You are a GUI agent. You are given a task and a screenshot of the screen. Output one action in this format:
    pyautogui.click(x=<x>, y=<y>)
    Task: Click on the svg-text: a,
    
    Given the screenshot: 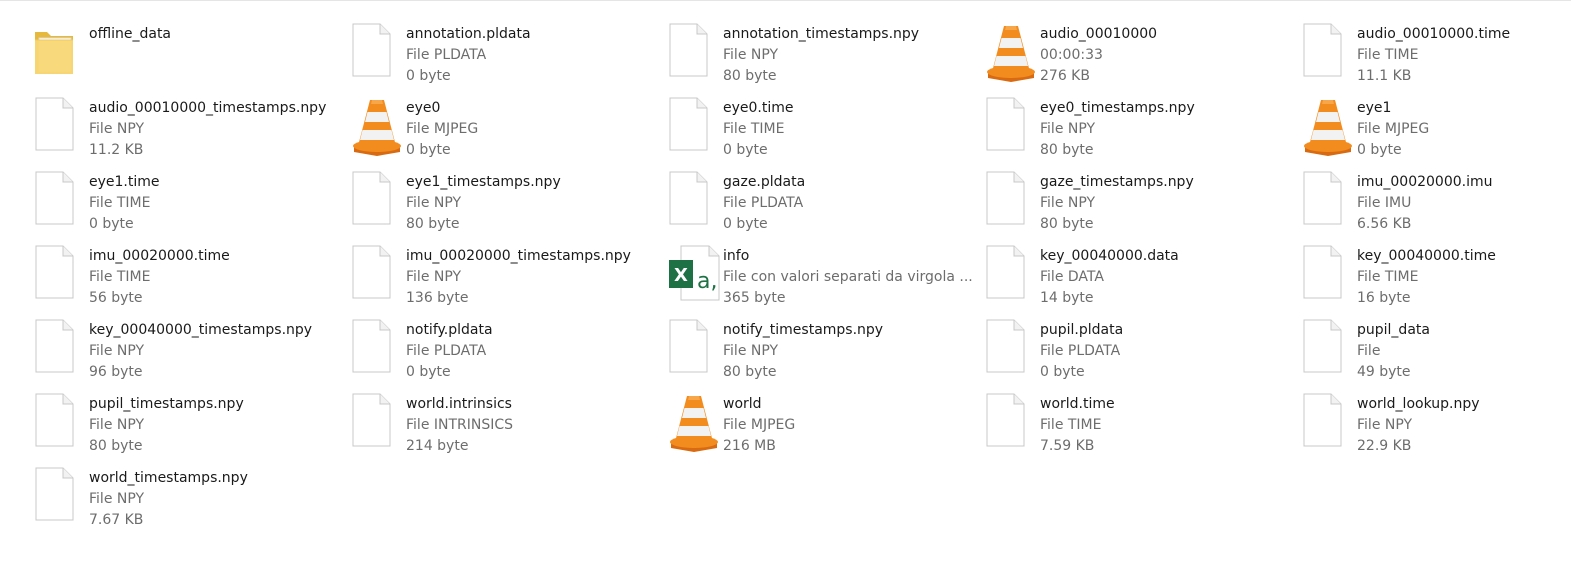 What is the action you would take?
    pyautogui.click(x=707, y=281)
    